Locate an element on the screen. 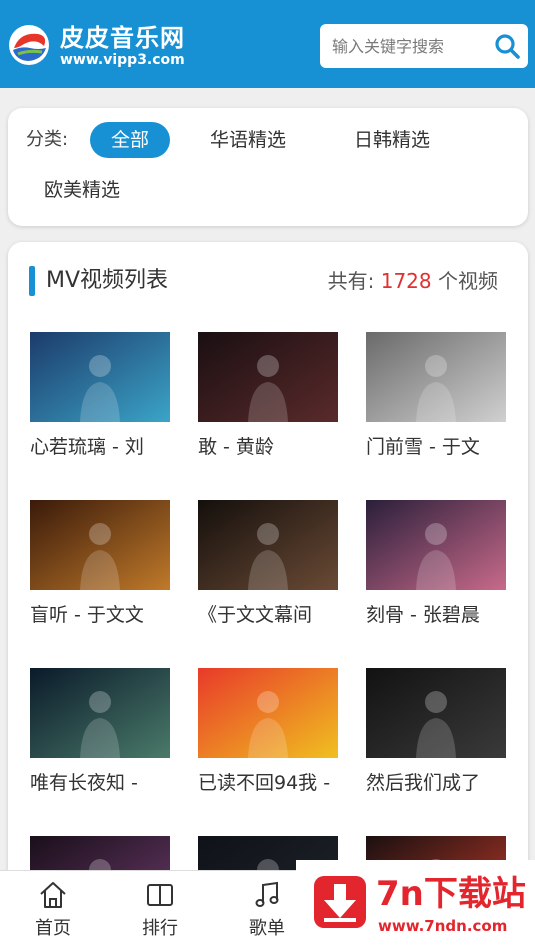  video-item: 然后我们成了 is located at coordinates (436, 732).